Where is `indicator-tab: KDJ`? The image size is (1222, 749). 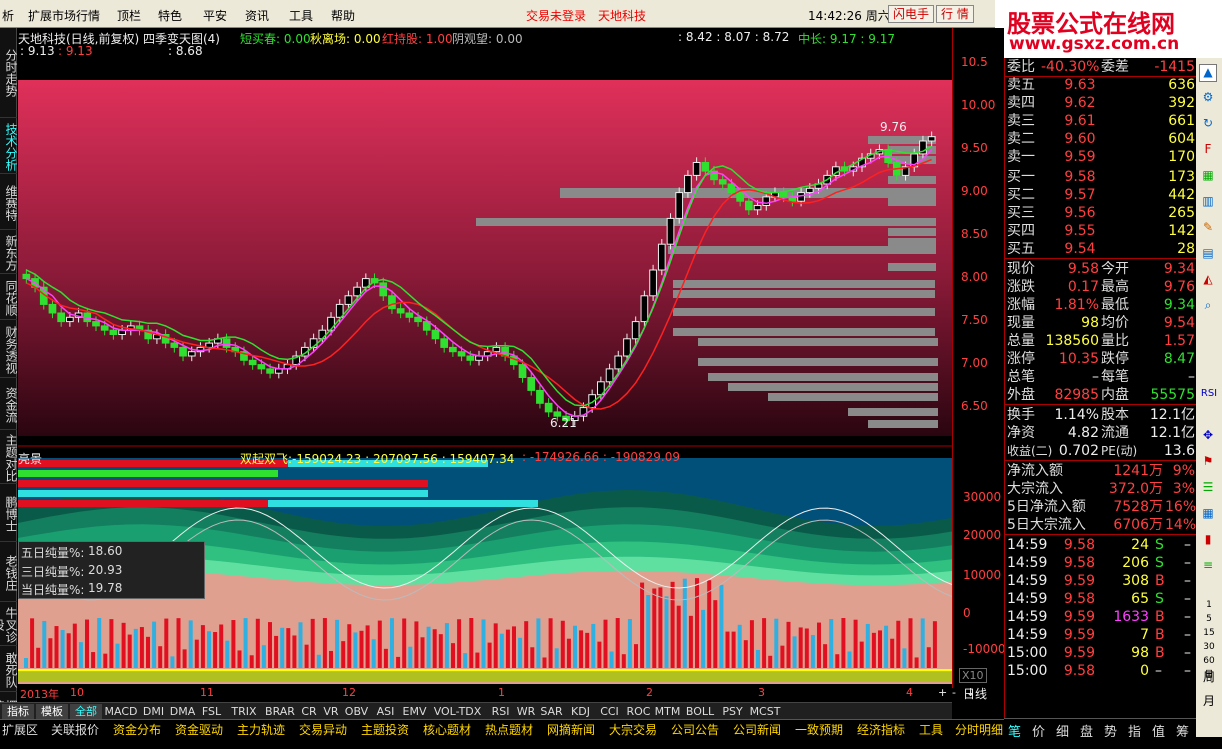 indicator-tab: KDJ is located at coordinates (580, 712).